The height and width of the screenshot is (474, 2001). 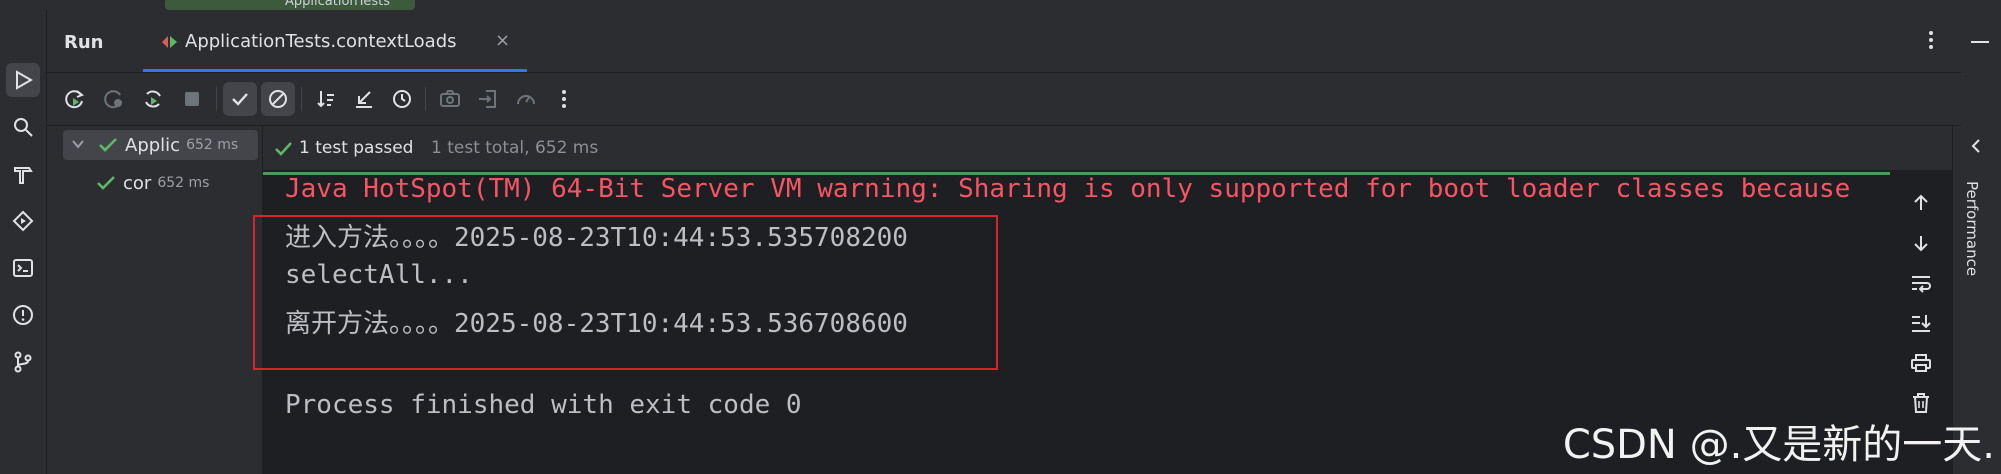 I want to click on search-tool-button, so click(x=23, y=127).